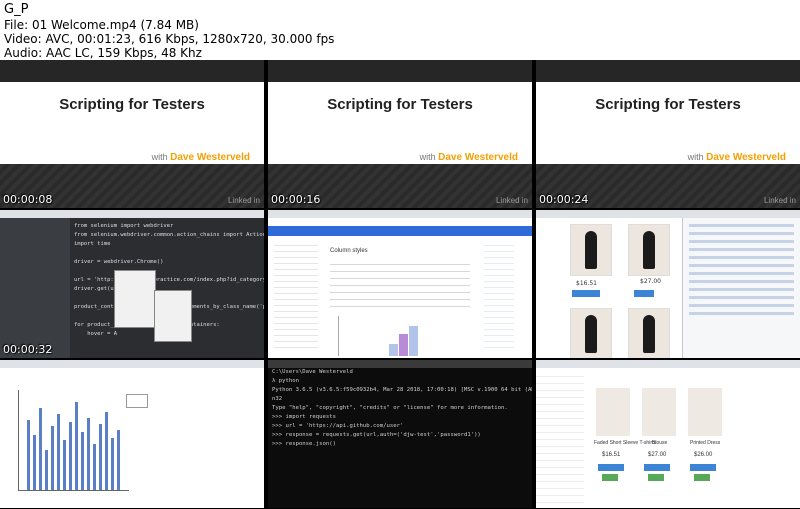 Image resolution: width=800 pixels, height=509 pixels. I want to click on devtools-panel, so click(741, 288).